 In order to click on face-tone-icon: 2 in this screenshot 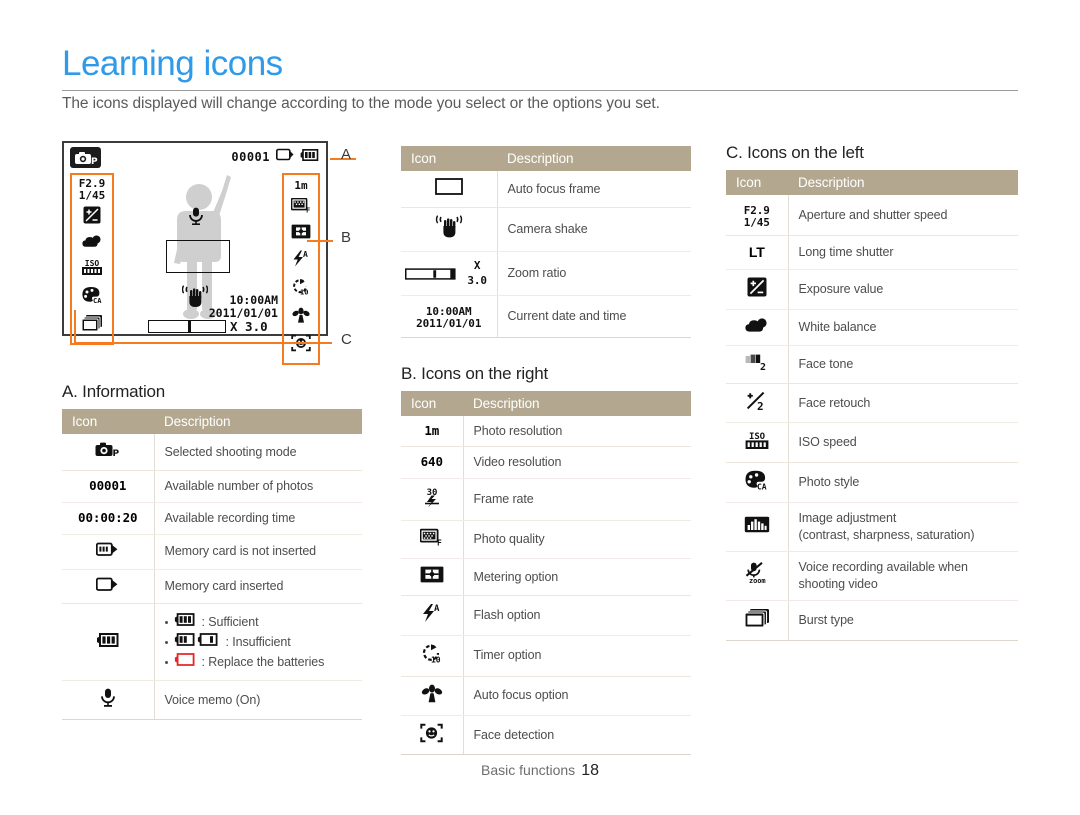, I will do `click(757, 364)`.